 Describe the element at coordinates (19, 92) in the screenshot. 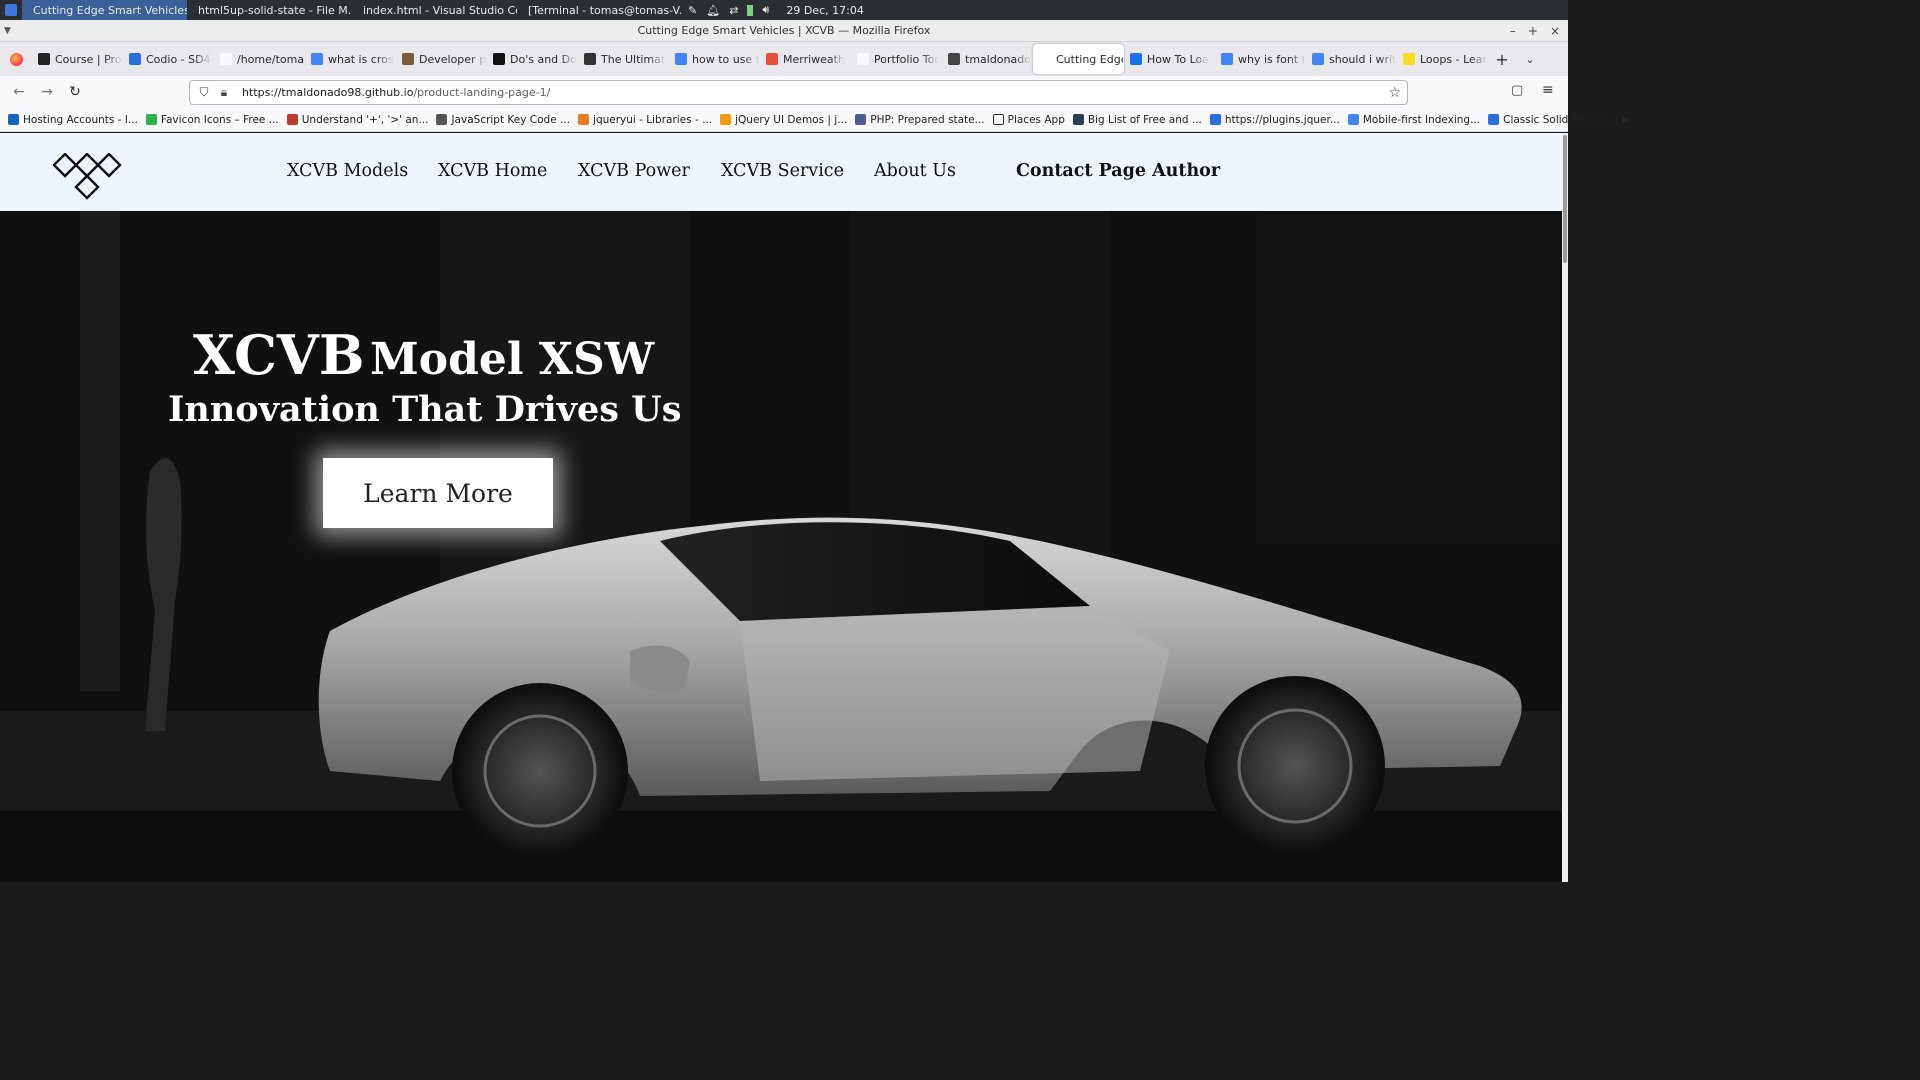

I see `back-arrow-icon: ←` at that location.